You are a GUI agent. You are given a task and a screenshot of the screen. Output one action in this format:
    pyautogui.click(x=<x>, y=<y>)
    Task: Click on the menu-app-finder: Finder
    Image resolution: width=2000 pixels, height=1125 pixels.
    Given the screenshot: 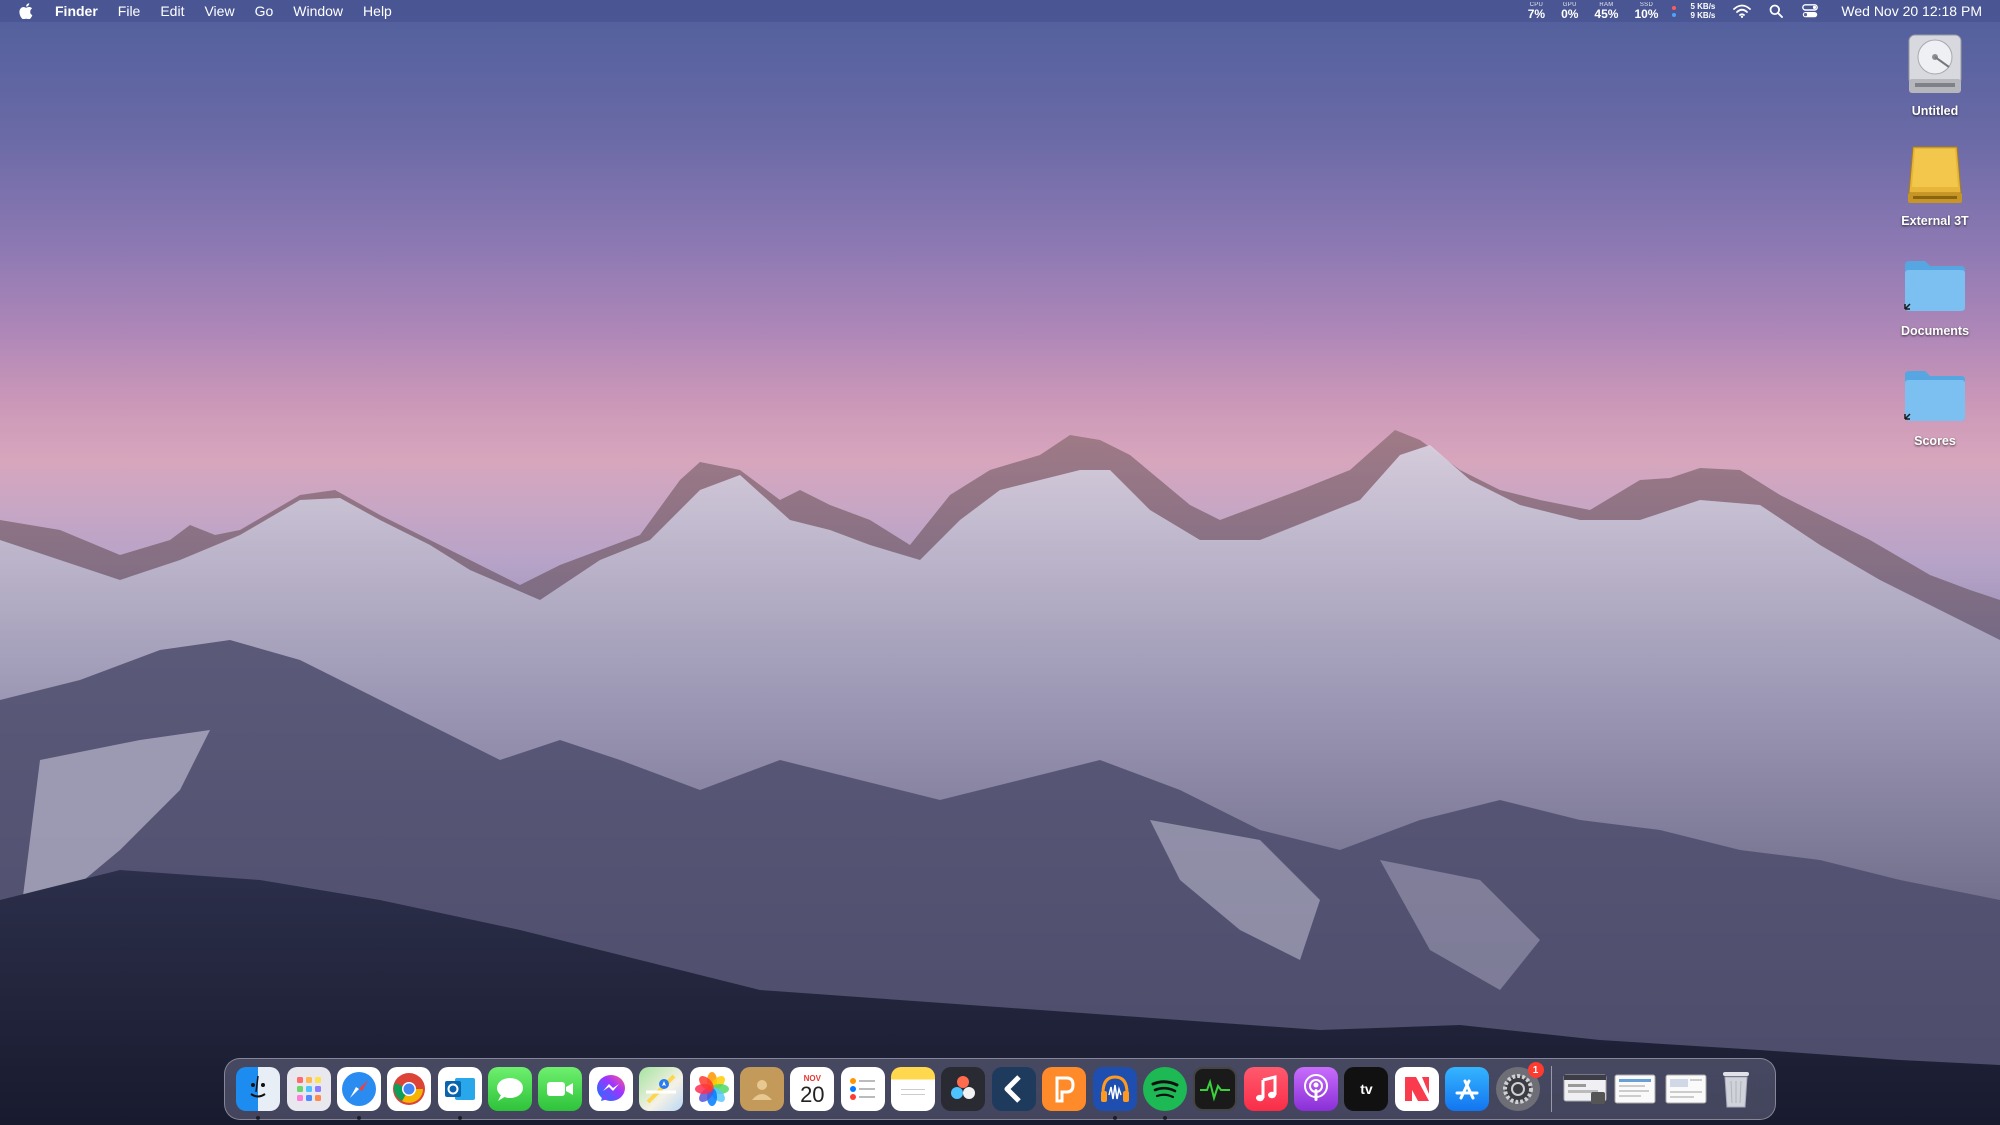 What is the action you would take?
    pyautogui.click(x=76, y=11)
    